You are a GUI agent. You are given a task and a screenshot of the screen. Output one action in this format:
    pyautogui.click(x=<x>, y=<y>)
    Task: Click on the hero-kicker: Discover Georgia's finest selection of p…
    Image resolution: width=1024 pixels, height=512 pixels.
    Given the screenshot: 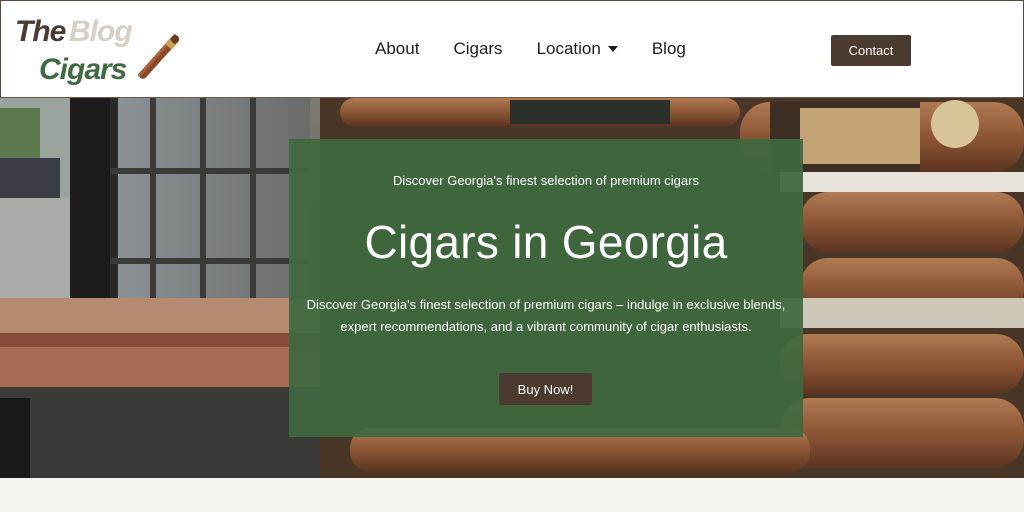 What is the action you would take?
    pyautogui.click(x=546, y=180)
    